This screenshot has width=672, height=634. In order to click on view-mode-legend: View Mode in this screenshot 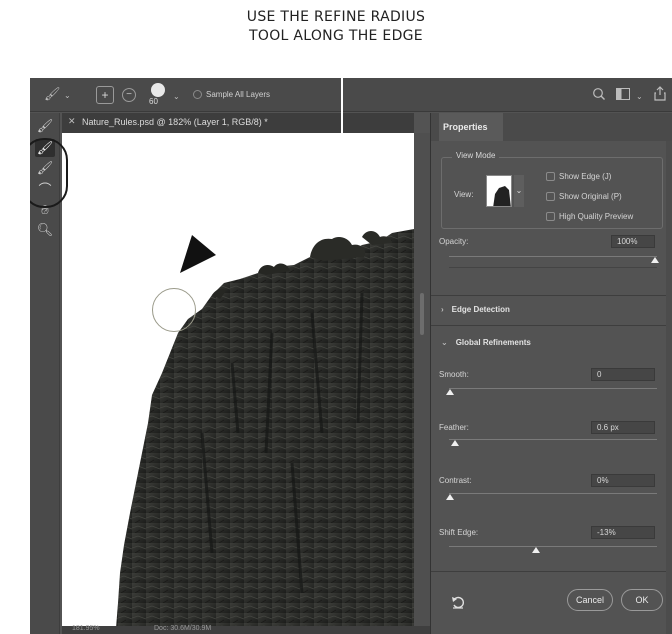, I will do `click(476, 155)`.